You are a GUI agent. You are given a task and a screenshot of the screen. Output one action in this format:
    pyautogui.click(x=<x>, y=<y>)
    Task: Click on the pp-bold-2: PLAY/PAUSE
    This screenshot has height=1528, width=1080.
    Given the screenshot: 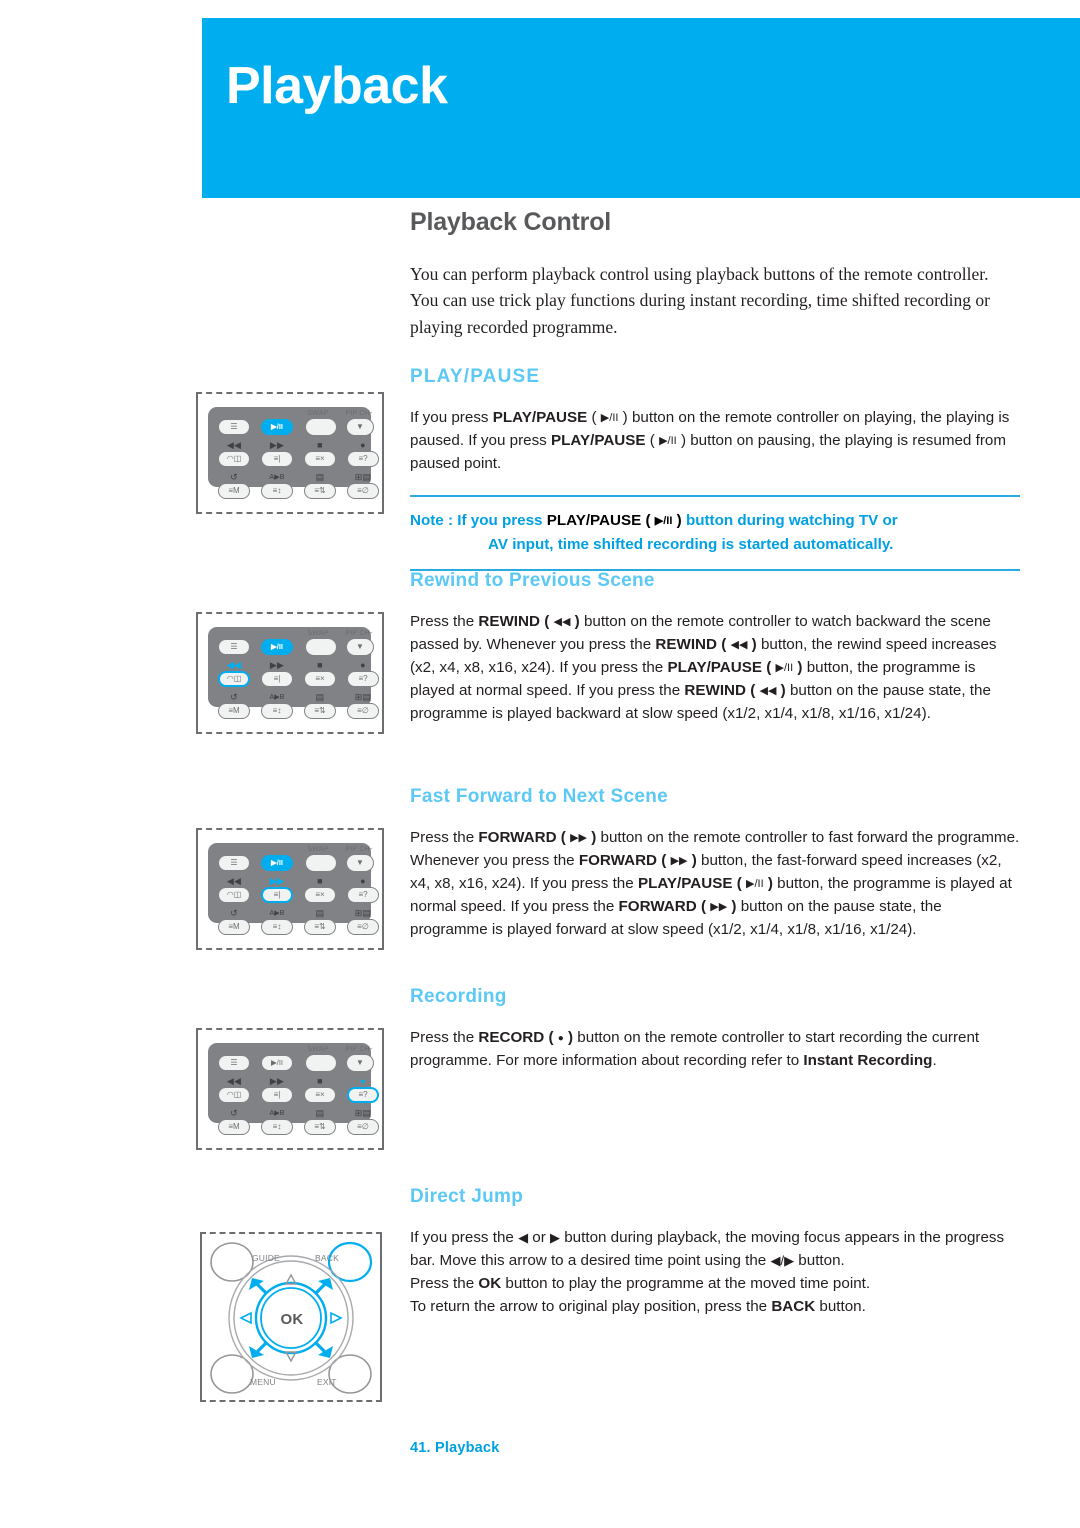 What is the action you would take?
    pyautogui.click(x=598, y=440)
    